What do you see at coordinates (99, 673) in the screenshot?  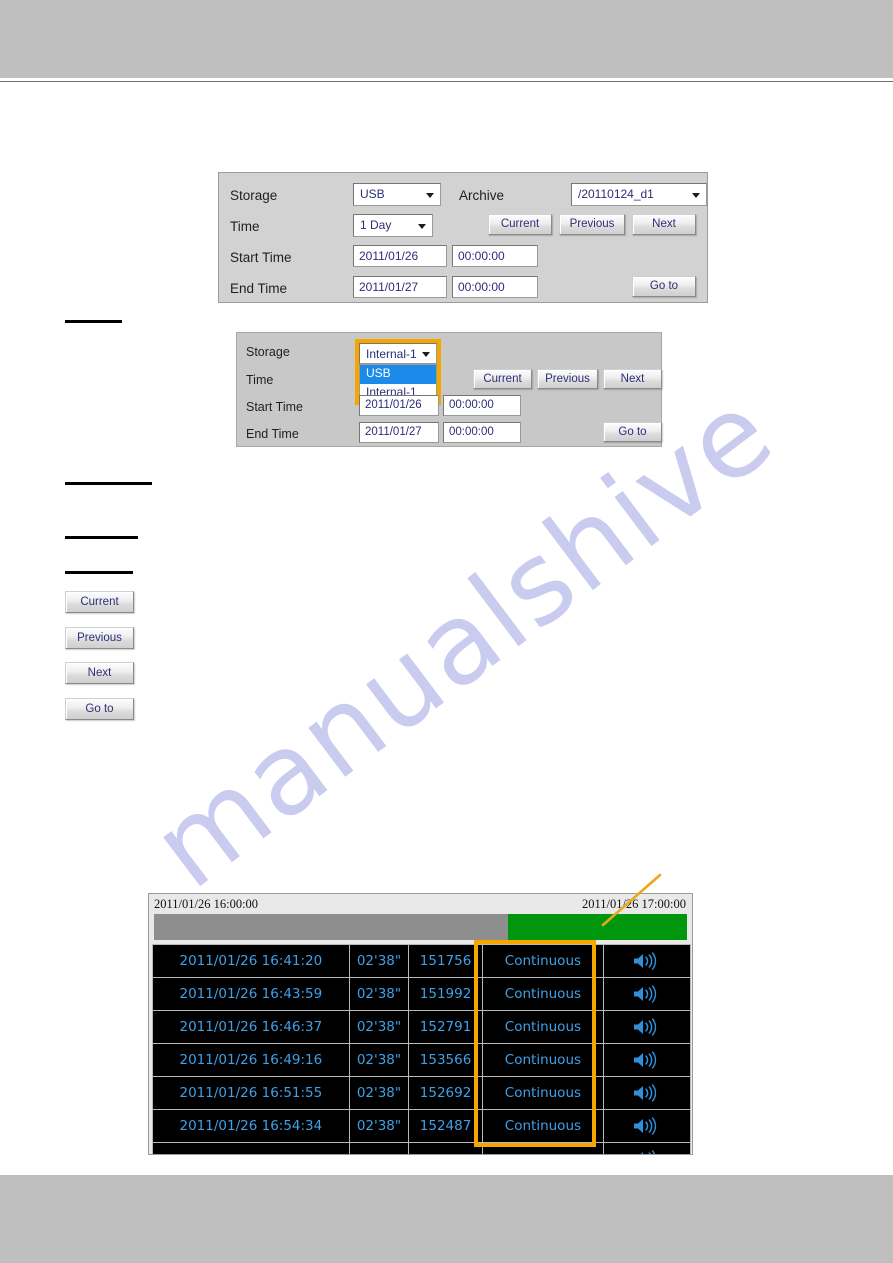 I see `legend-next-button: Next` at bounding box center [99, 673].